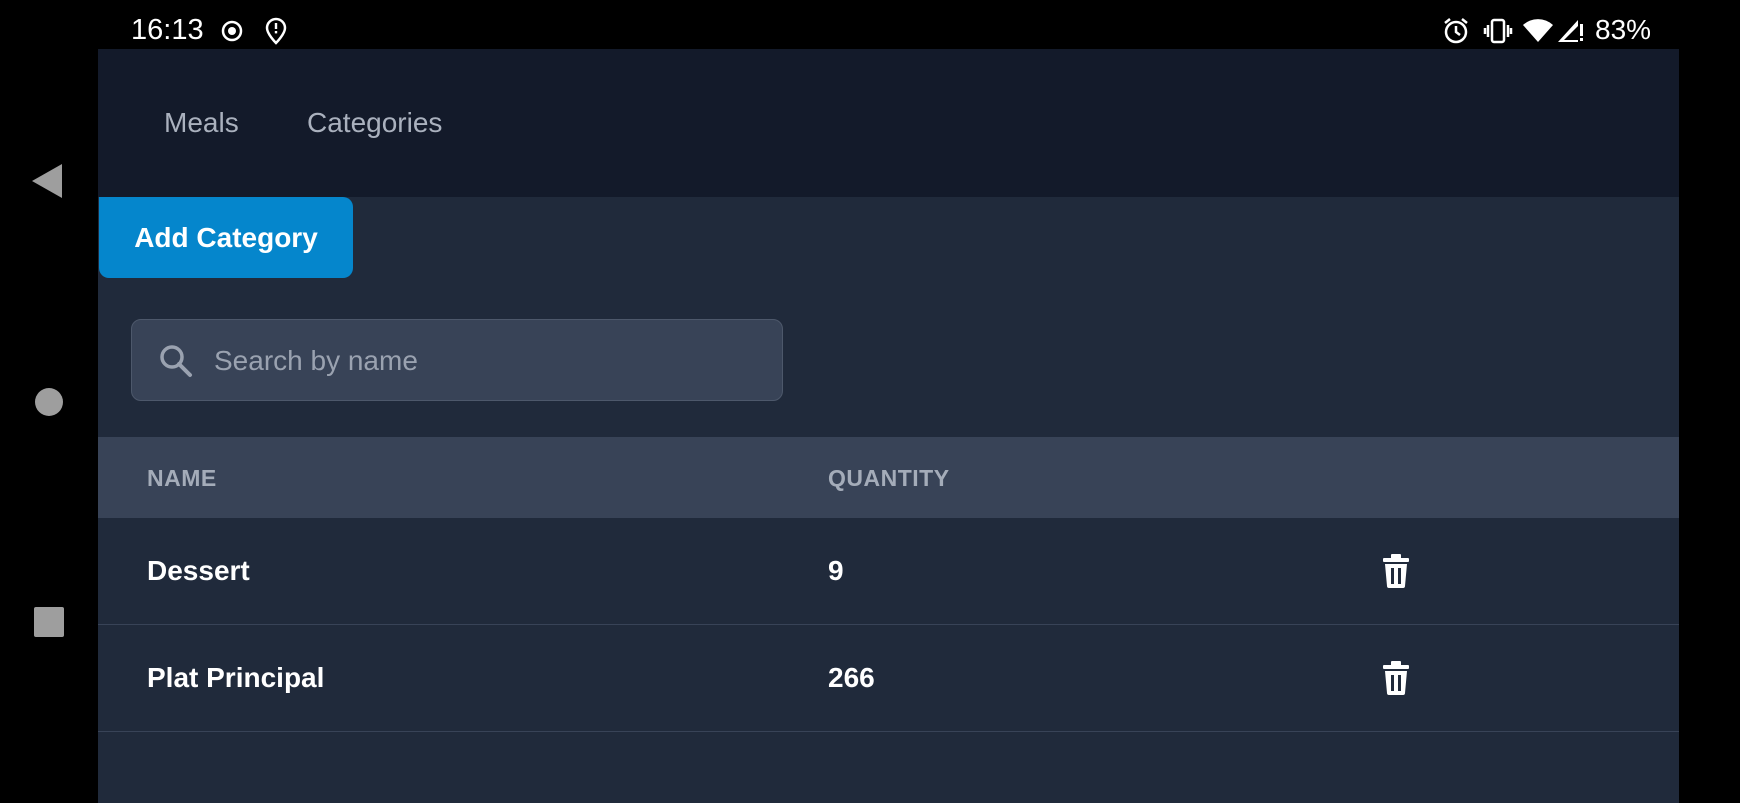  Describe the element at coordinates (182, 478) in the screenshot. I see `column-header-name: NAME` at that location.